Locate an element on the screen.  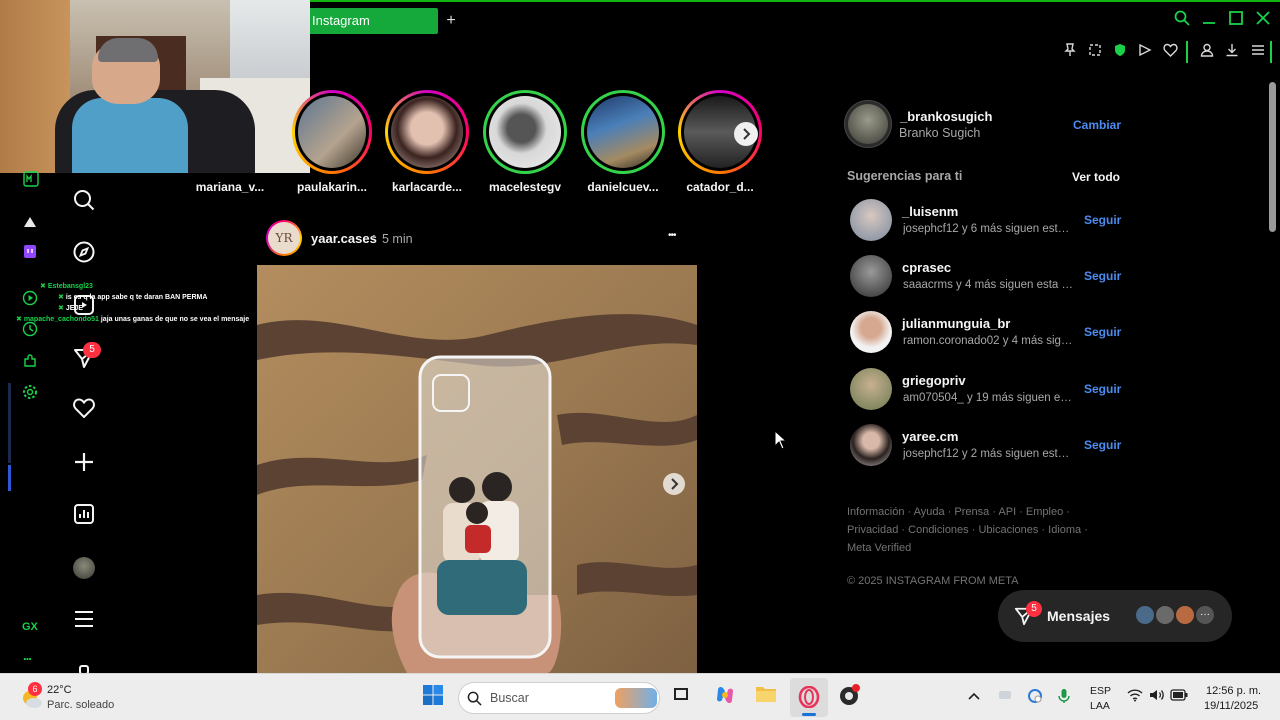
new-tab-button: + is located at coordinates (451, 21).